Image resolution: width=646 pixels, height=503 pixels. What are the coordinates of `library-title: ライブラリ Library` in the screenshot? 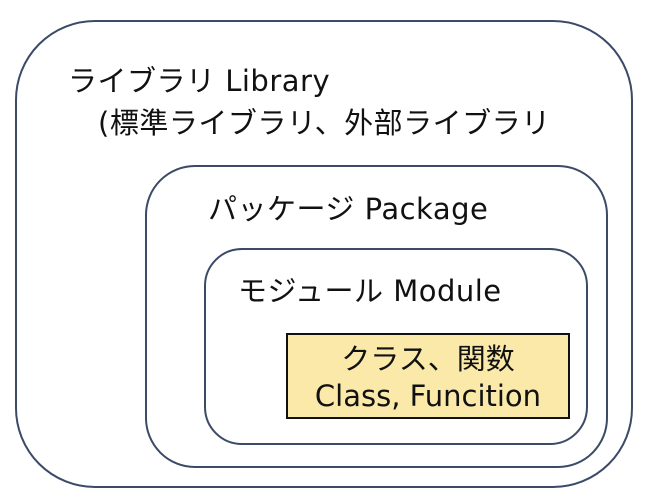 It's located at (199, 81).